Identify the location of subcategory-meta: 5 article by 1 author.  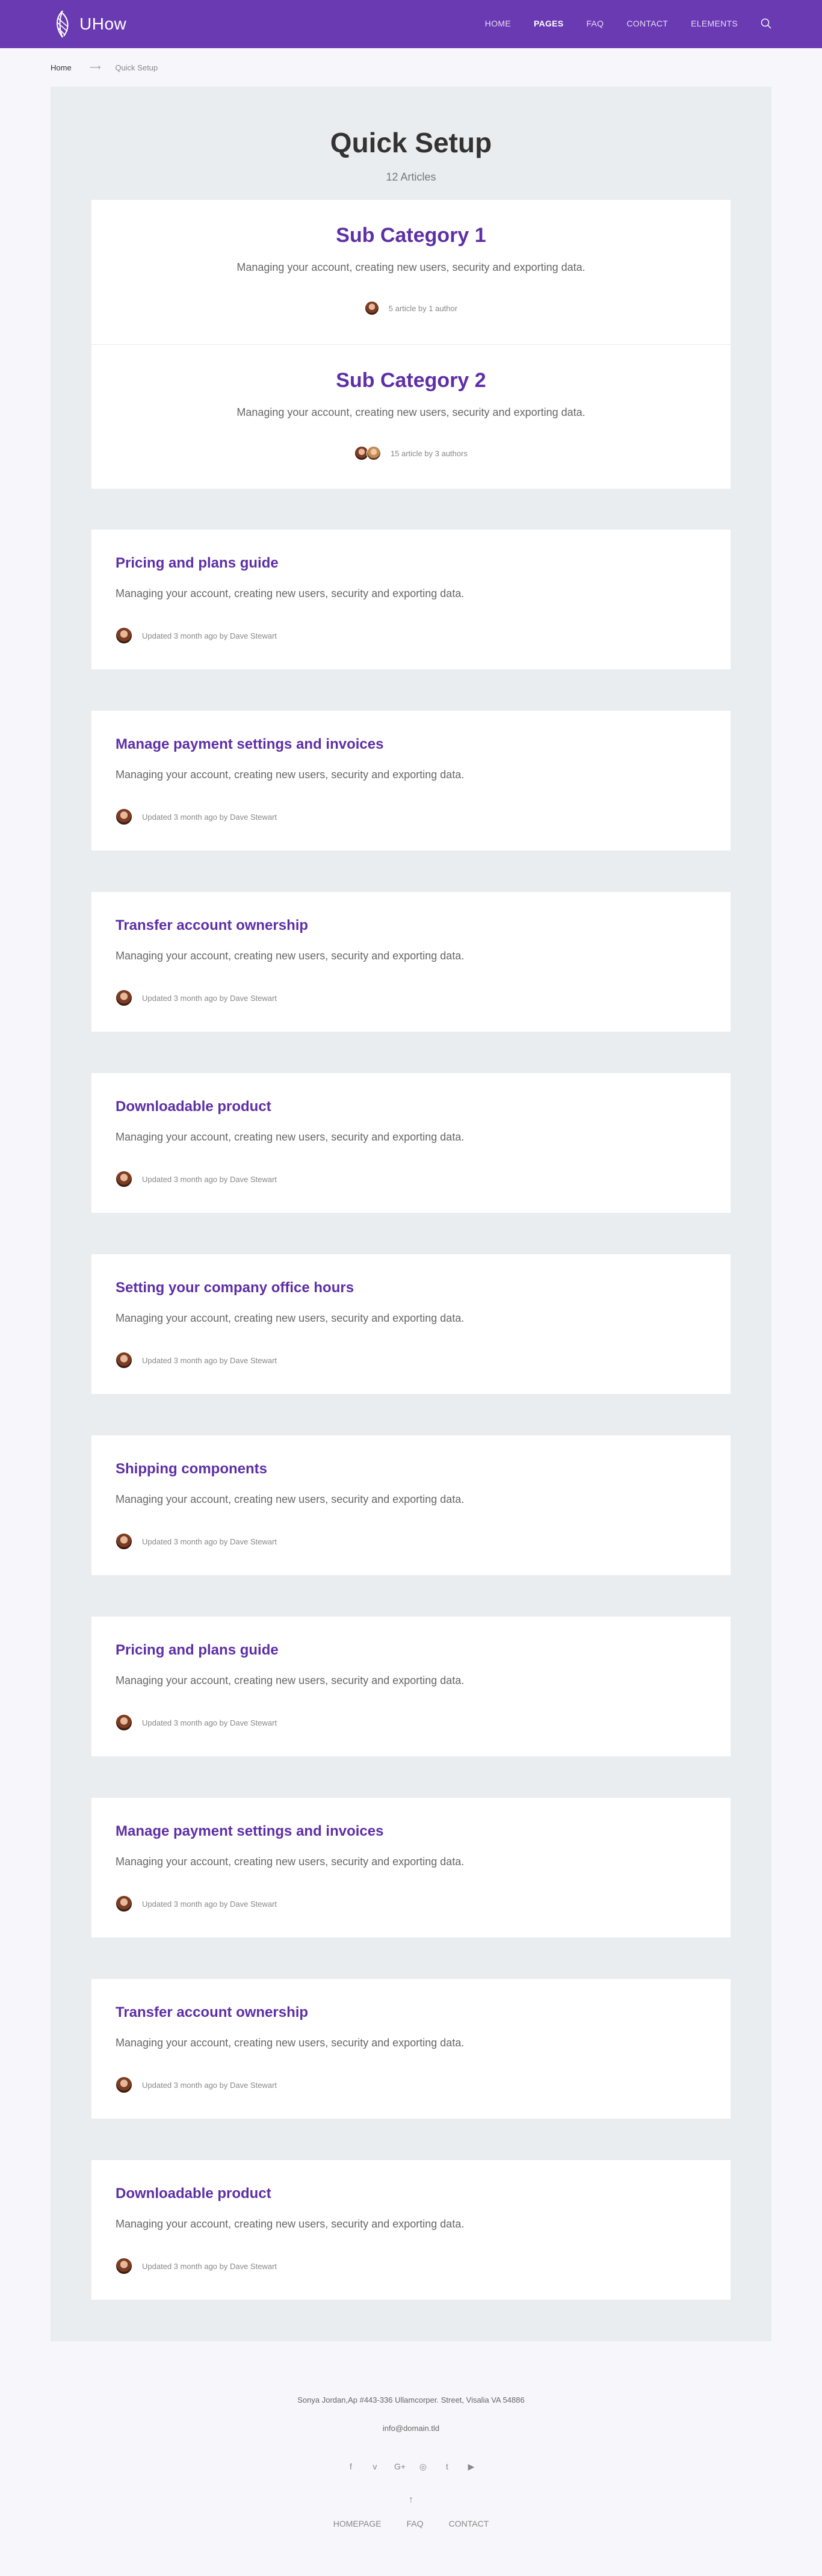
(411, 308).